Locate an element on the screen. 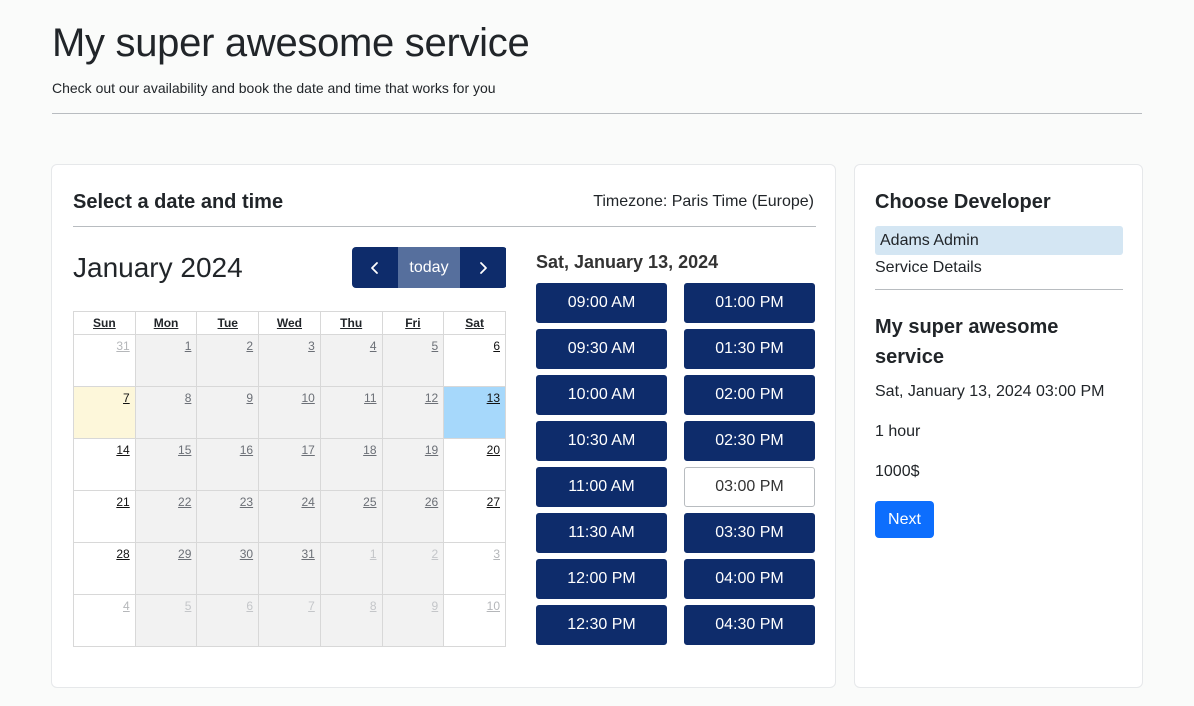 The image size is (1194, 706). service-details-label: Service Details is located at coordinates (928, 267).